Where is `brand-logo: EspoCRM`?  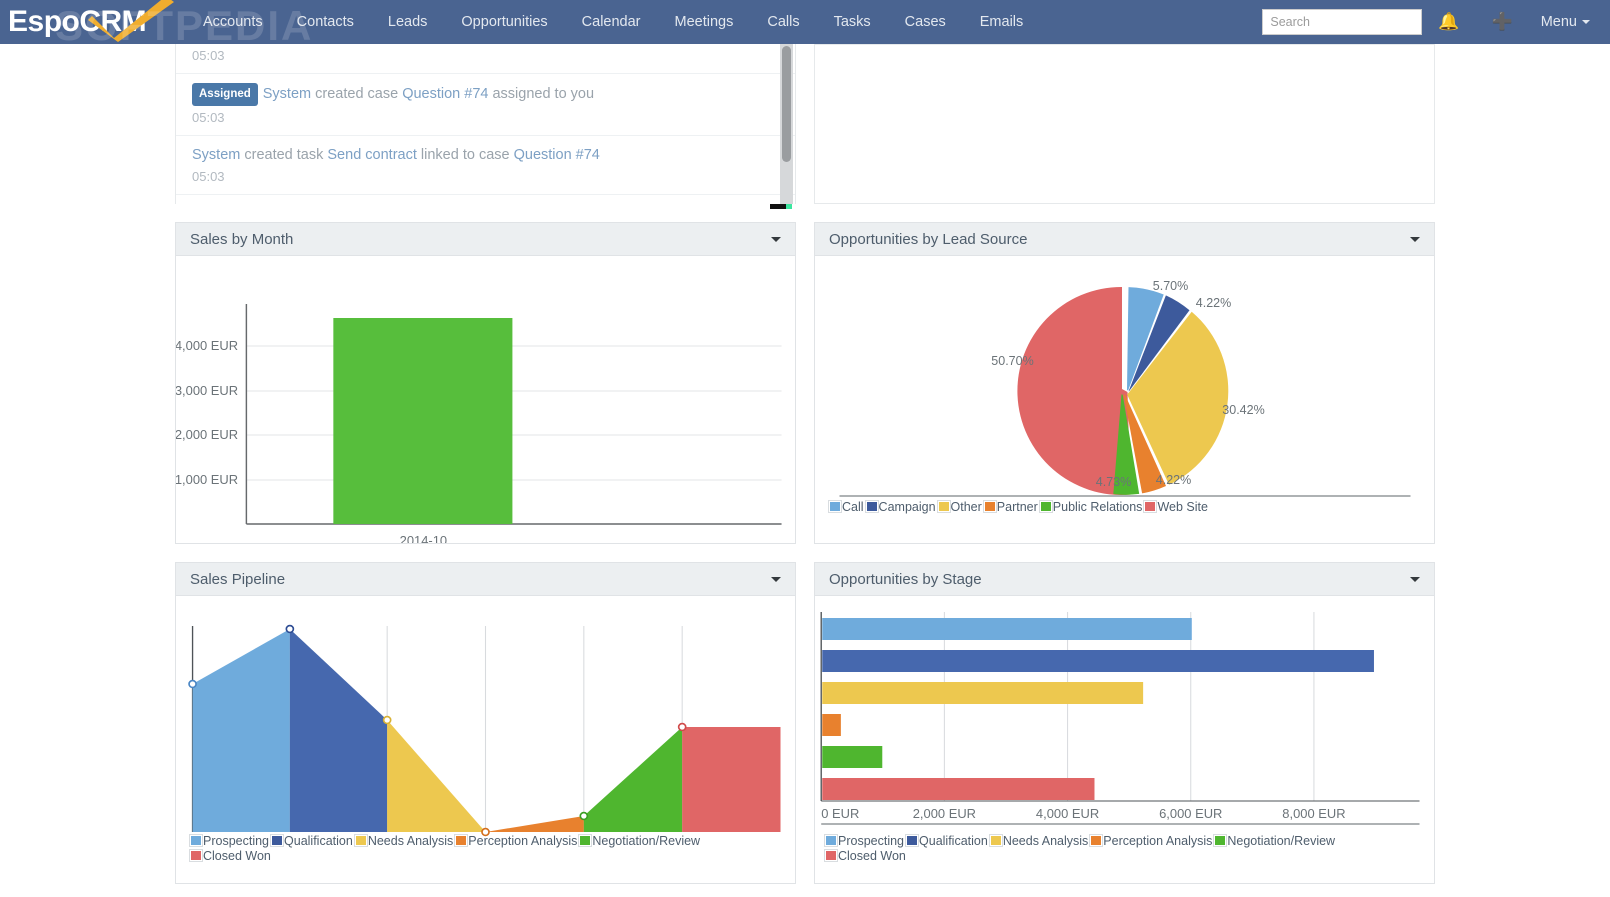
brand-logo: EspoCRM is located at coordinates (93, 22).